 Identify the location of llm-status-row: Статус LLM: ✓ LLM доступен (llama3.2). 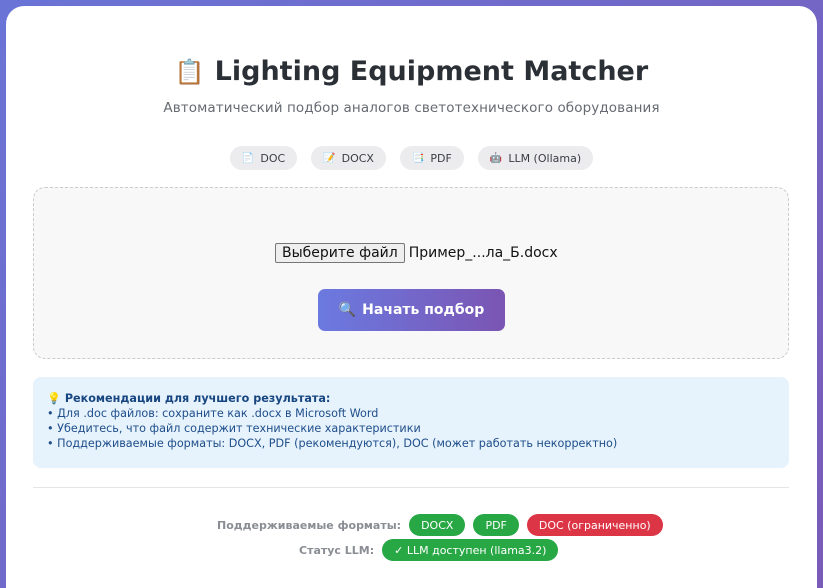
(429, 550).